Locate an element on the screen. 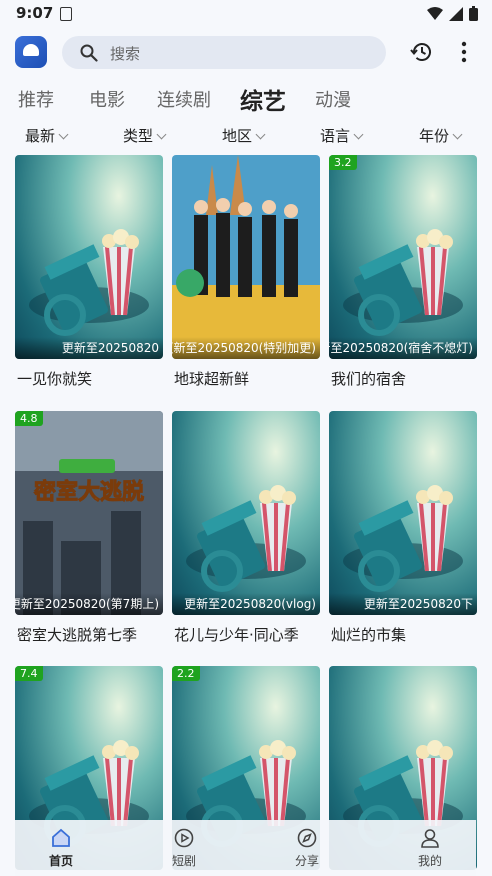 The height and width of the screenshot is (876, 492). user-icon is located at coordinates (430, 838).